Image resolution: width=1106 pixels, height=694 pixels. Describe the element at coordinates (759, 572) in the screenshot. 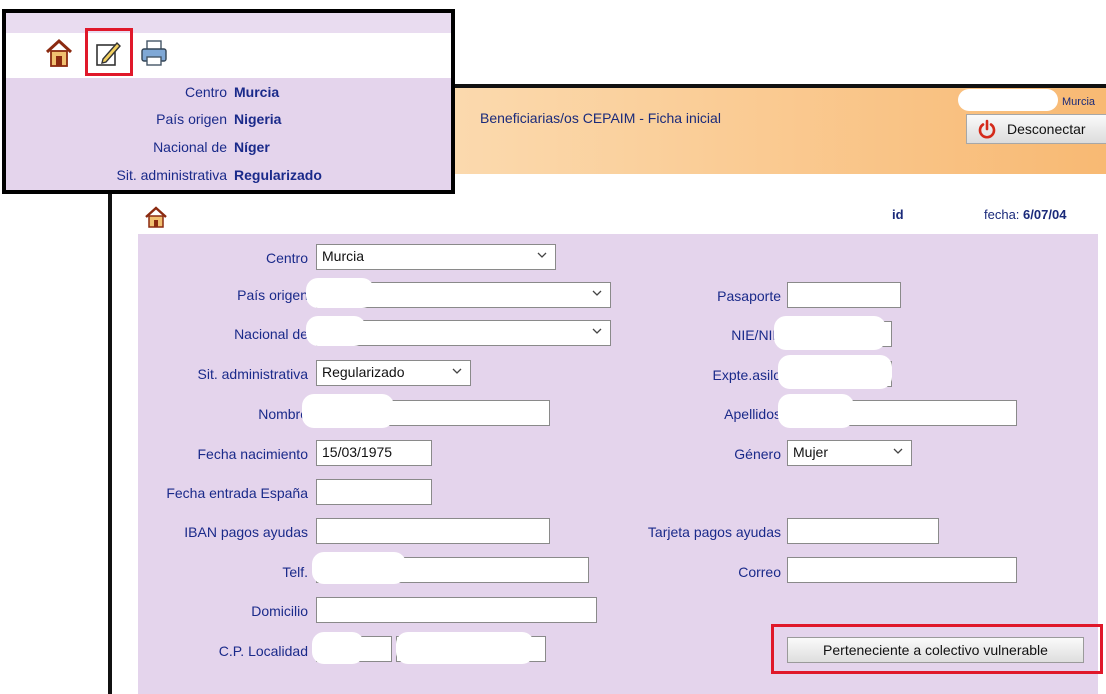

I see `correo-label: Correo` at that location.